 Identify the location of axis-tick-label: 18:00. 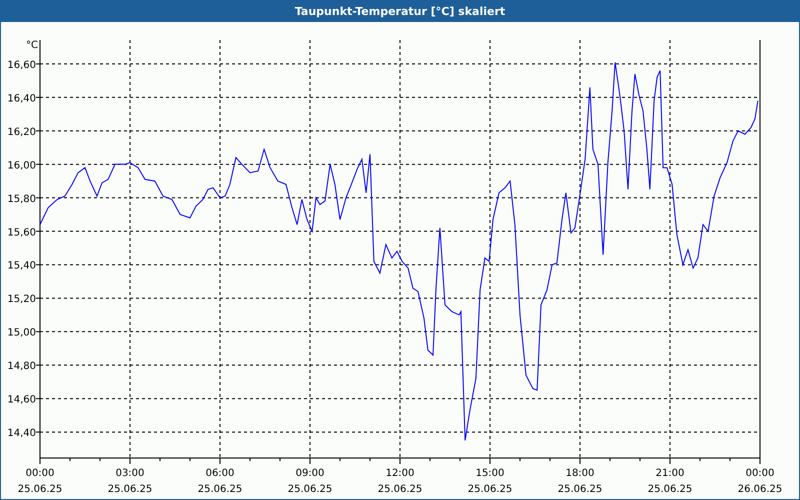
(580, 473).